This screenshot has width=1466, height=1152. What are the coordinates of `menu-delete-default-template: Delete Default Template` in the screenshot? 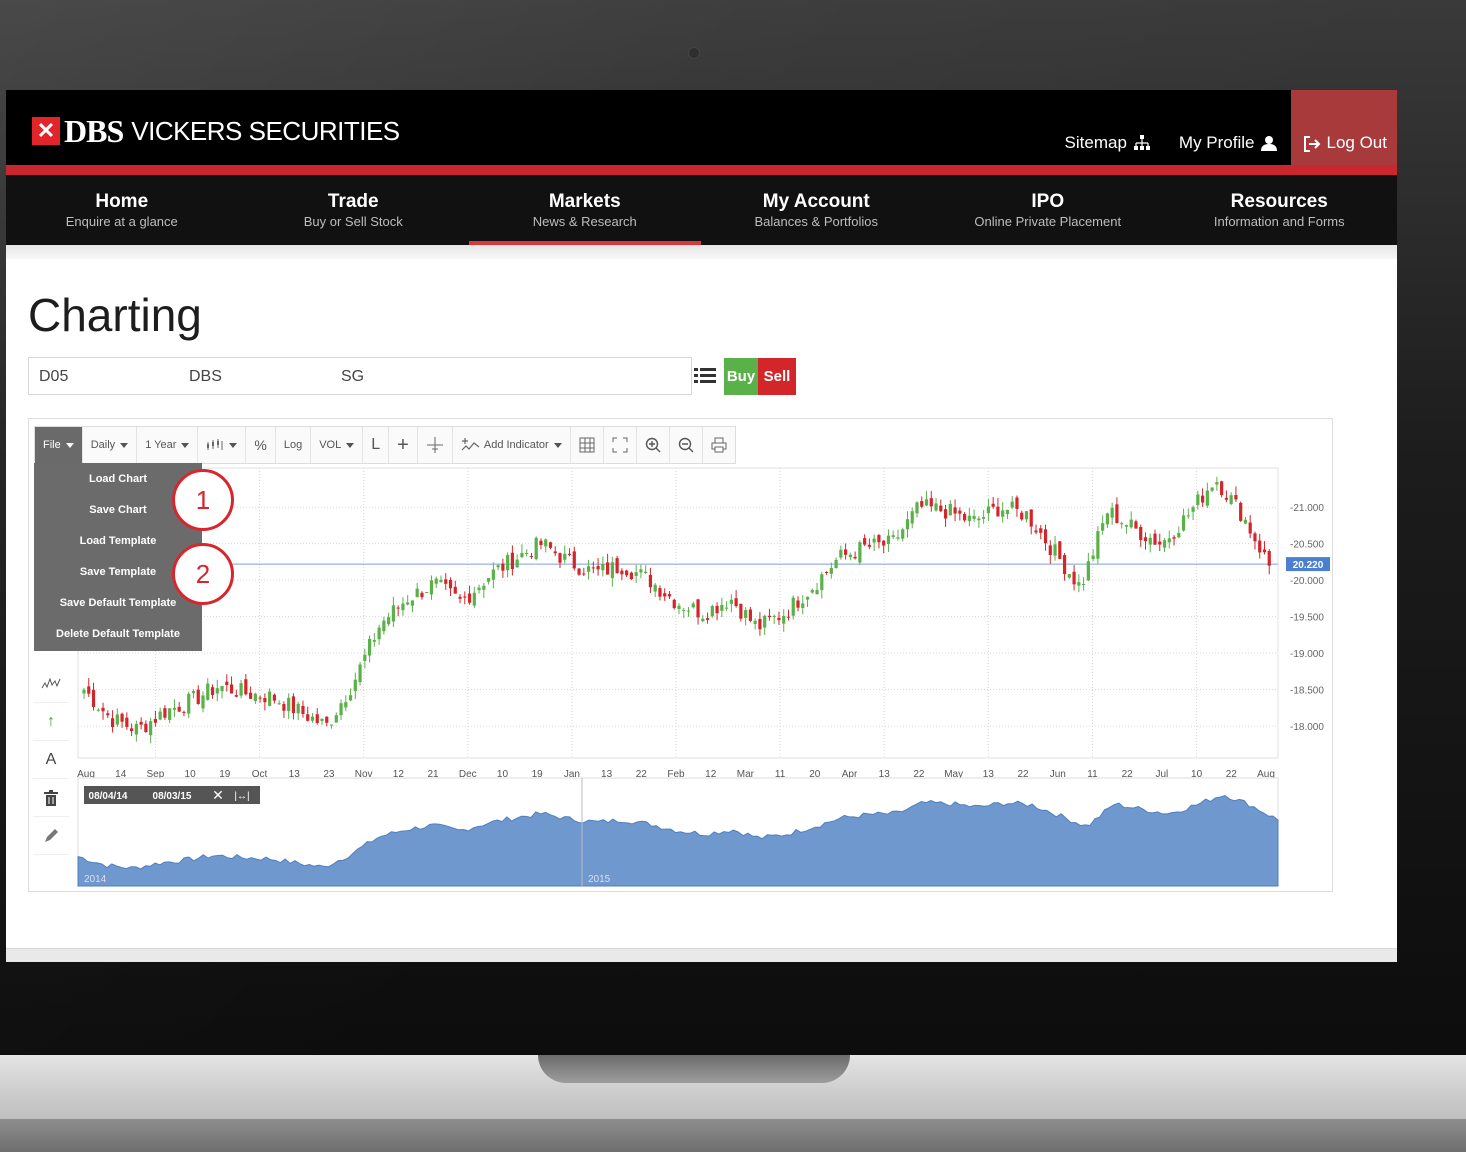 It's located at (118, 633).